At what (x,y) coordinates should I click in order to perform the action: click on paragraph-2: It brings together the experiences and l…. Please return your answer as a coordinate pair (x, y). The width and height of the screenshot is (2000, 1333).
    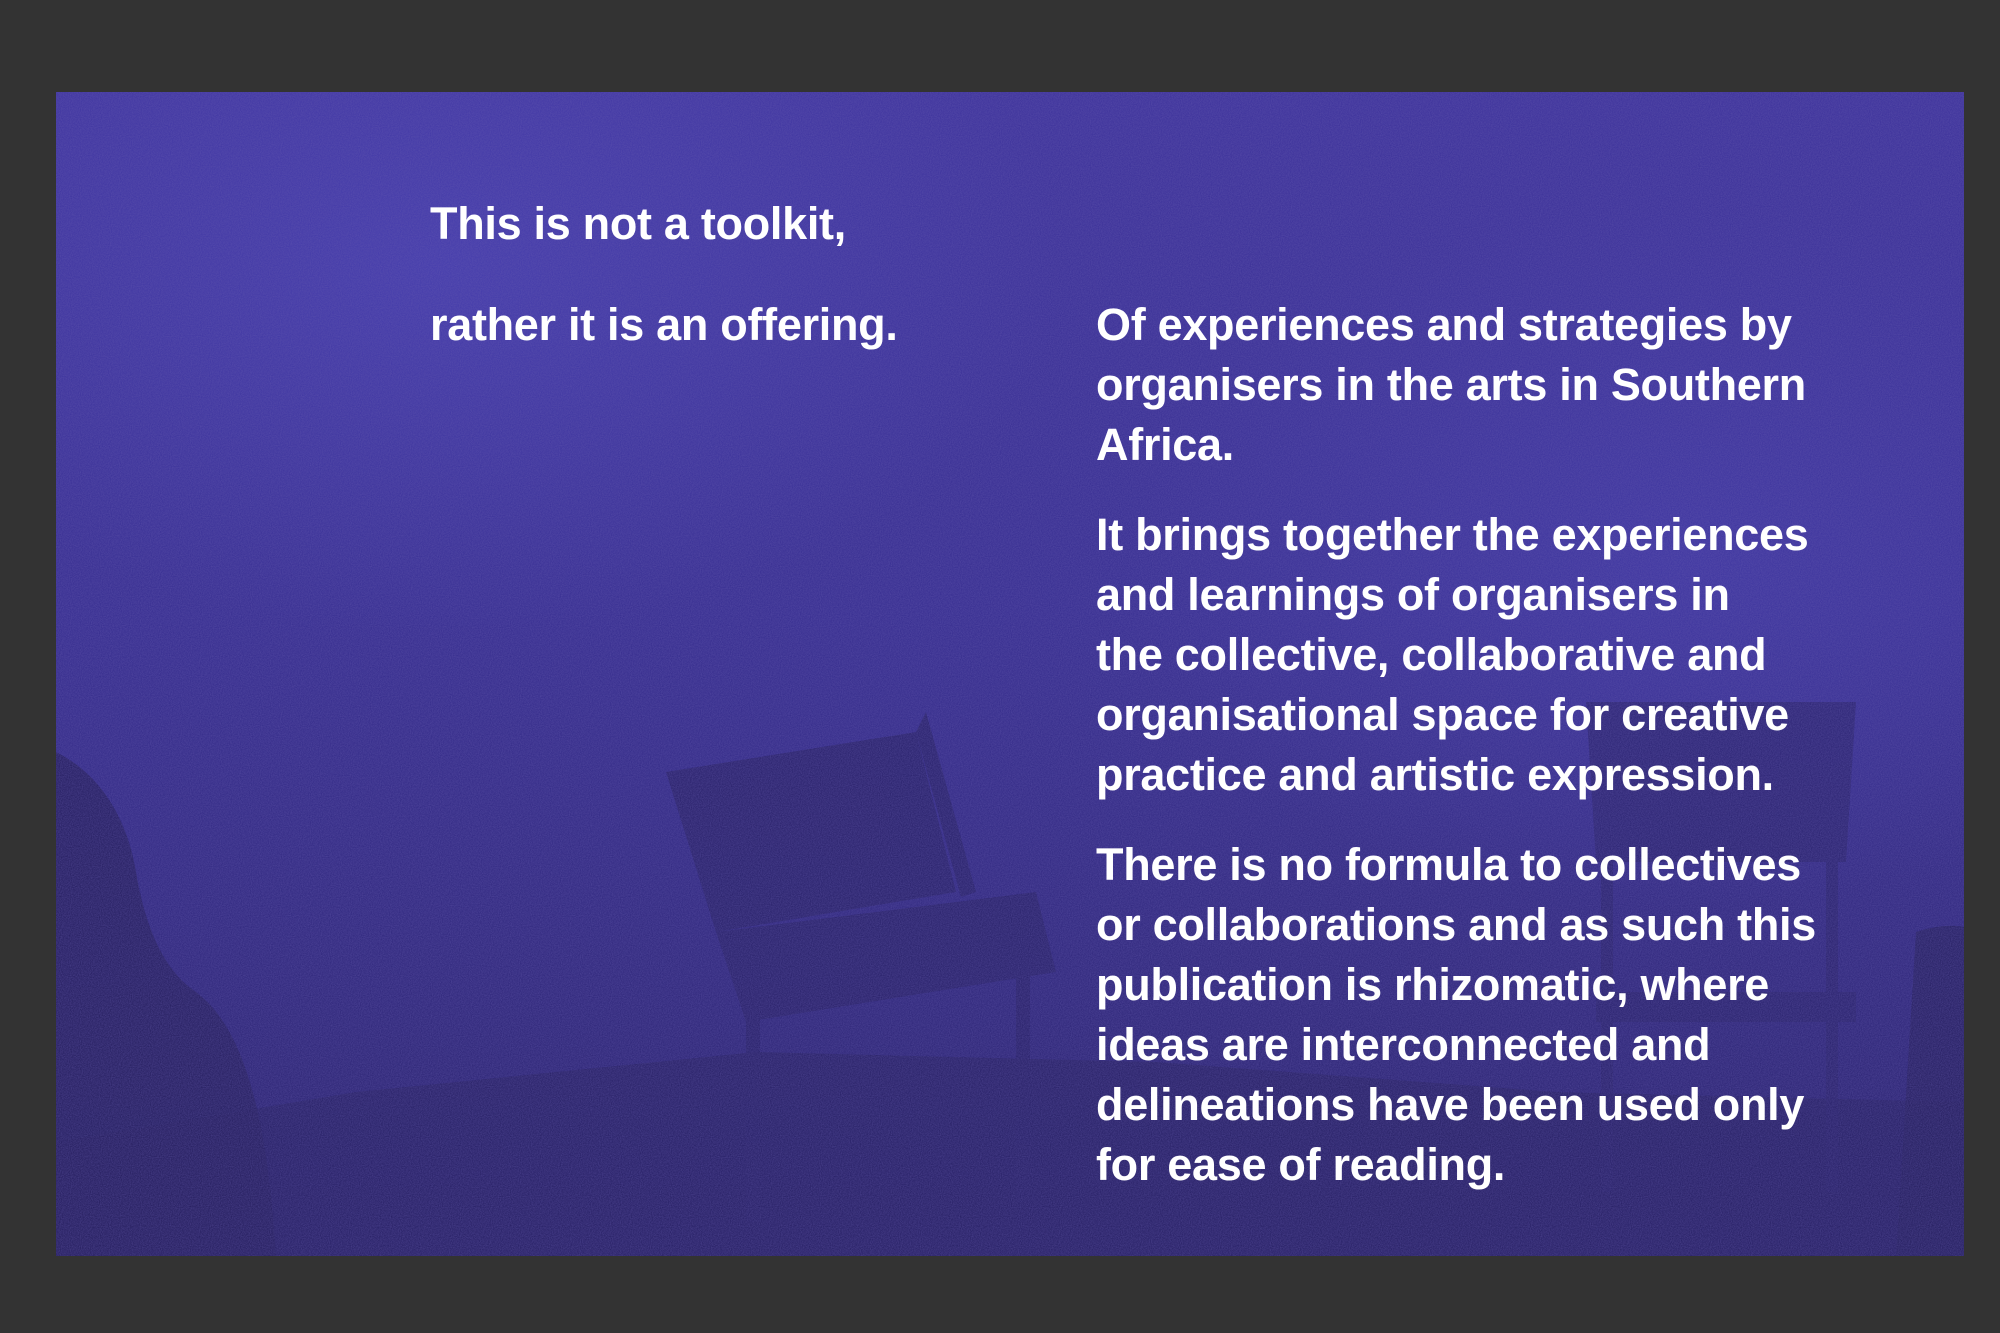
    Looking at the image, I should click on (1452, 654).